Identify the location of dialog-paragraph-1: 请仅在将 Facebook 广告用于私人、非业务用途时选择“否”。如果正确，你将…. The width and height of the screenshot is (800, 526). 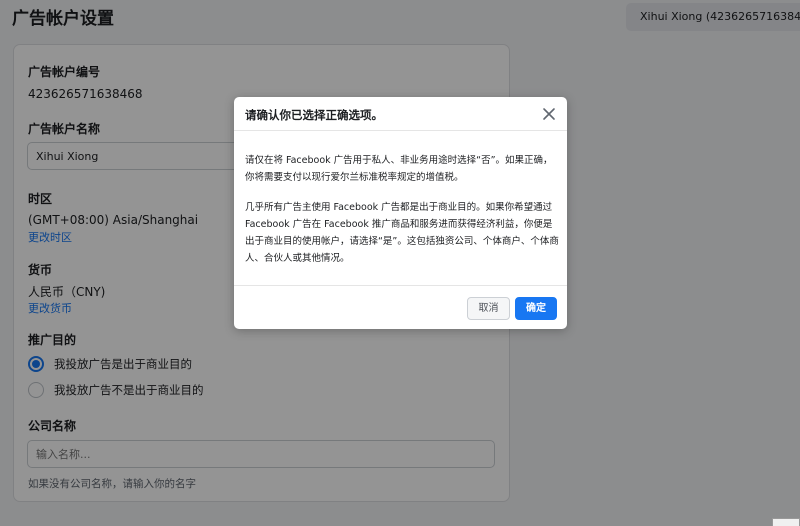
(399, 169).